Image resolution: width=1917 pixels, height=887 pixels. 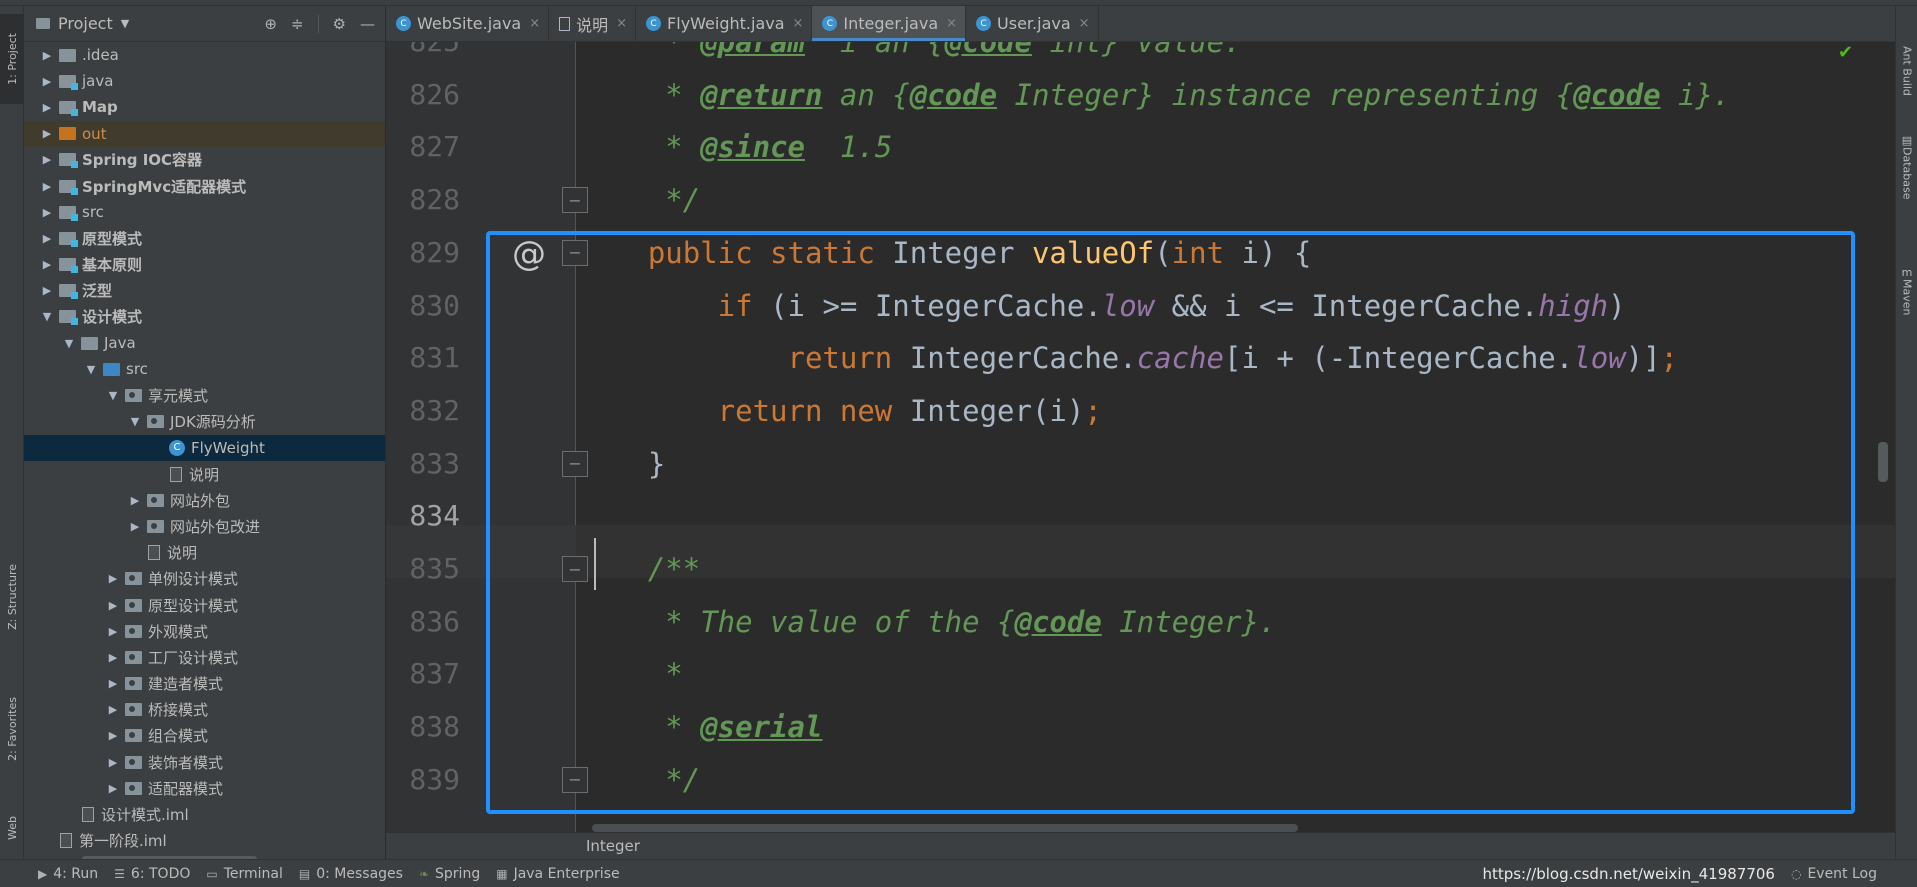 I want to click on line-number: 834, so click(x=423, y=516).